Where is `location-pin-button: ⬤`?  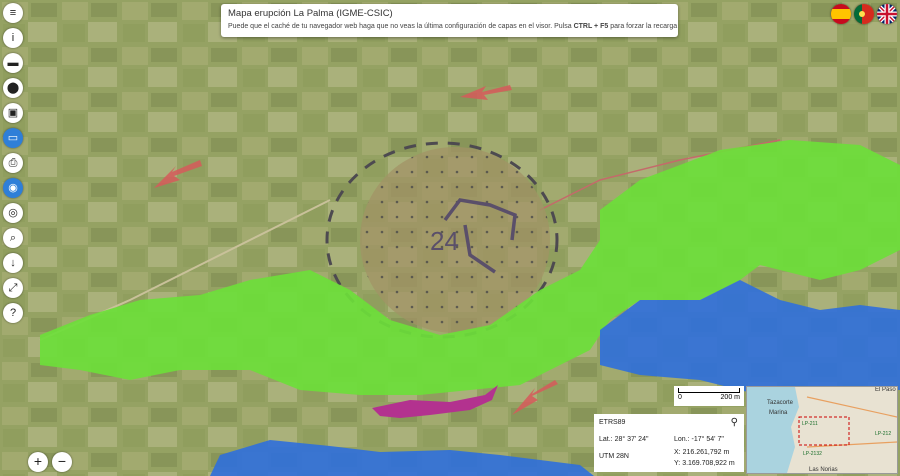
location-pin-button: ⬤ is located at coordinates (13, 88).